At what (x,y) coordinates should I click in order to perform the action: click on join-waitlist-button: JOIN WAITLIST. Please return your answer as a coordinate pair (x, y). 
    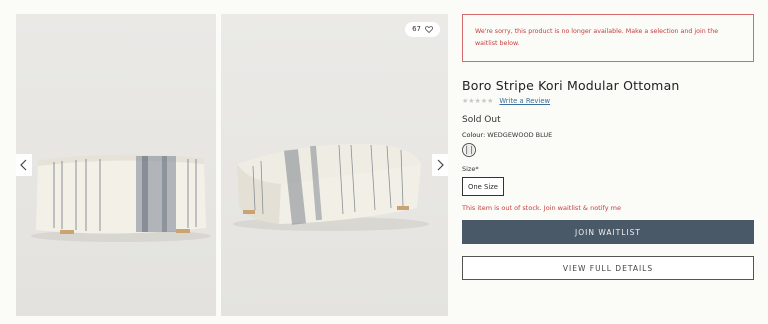
    Looking at the image, I should click on (608, 232).